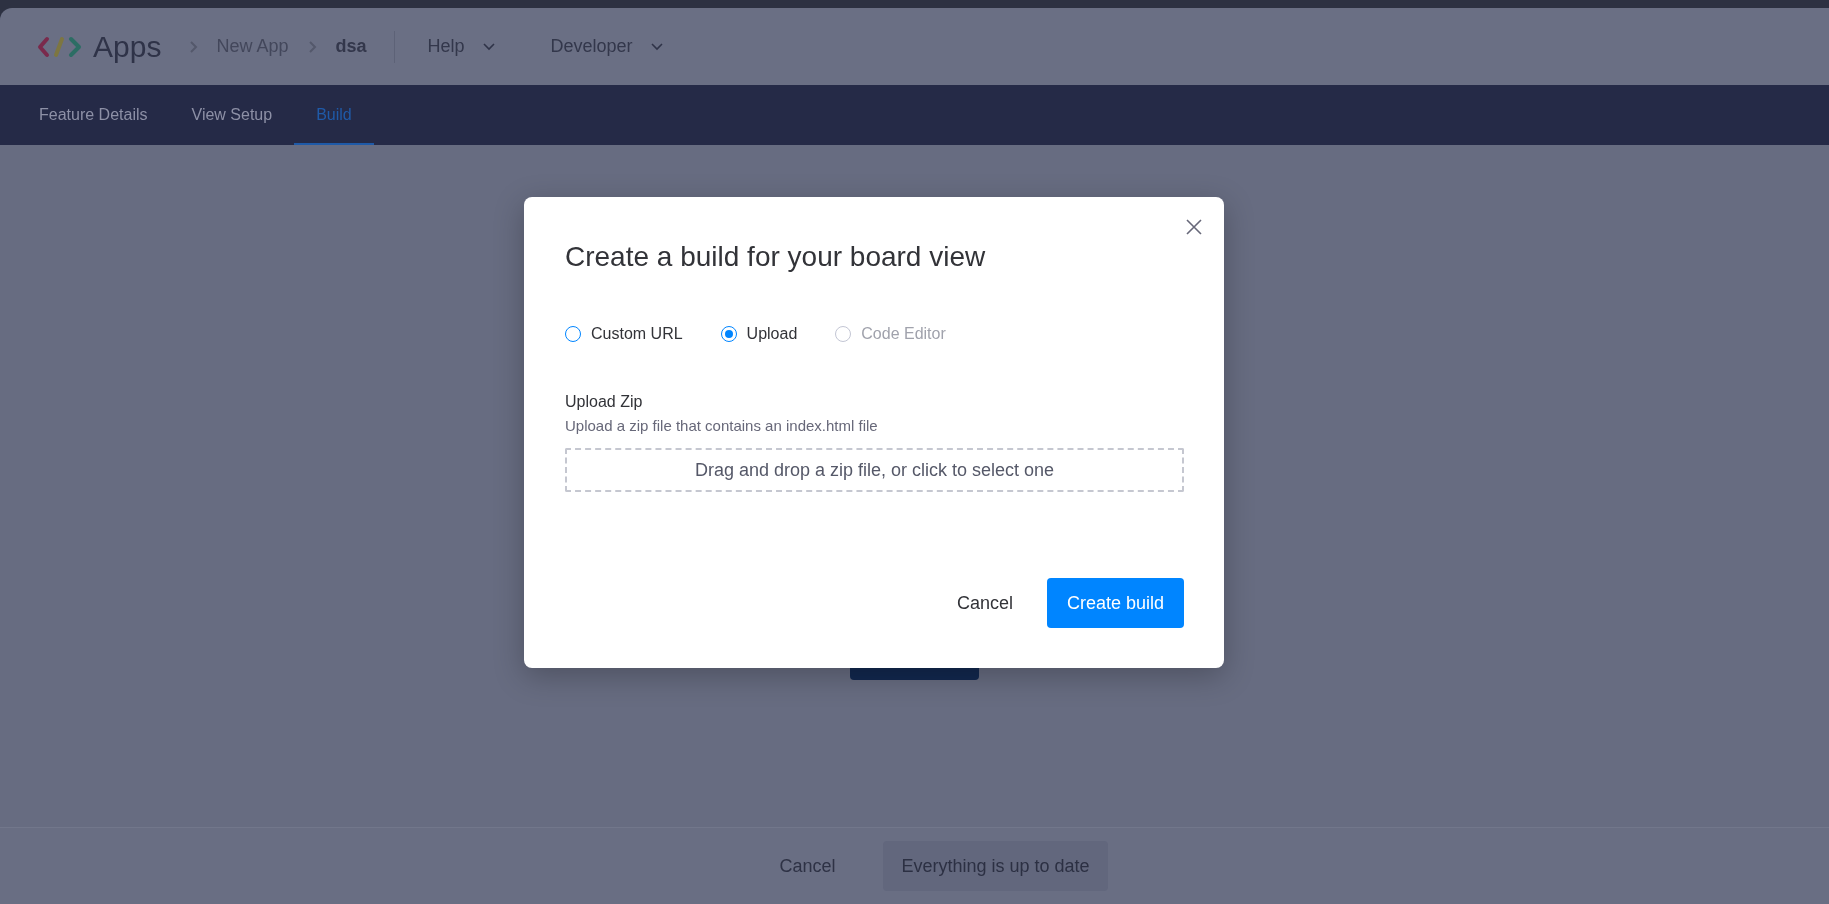 The width and height of the screenshot is (1829, 904). What do you see at coordinates (874, 470) in the screenshot?
I see `dropzone: Drag and drop a zip file, or click to select one` at bounding box center [874, 470].